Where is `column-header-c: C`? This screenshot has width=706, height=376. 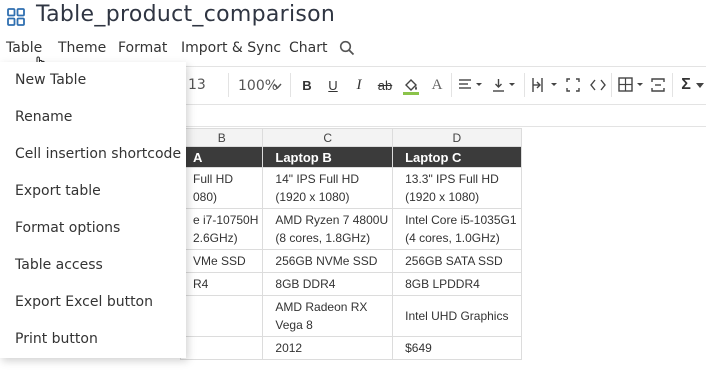 column-header-c: C is located at coordinates (328, 137).